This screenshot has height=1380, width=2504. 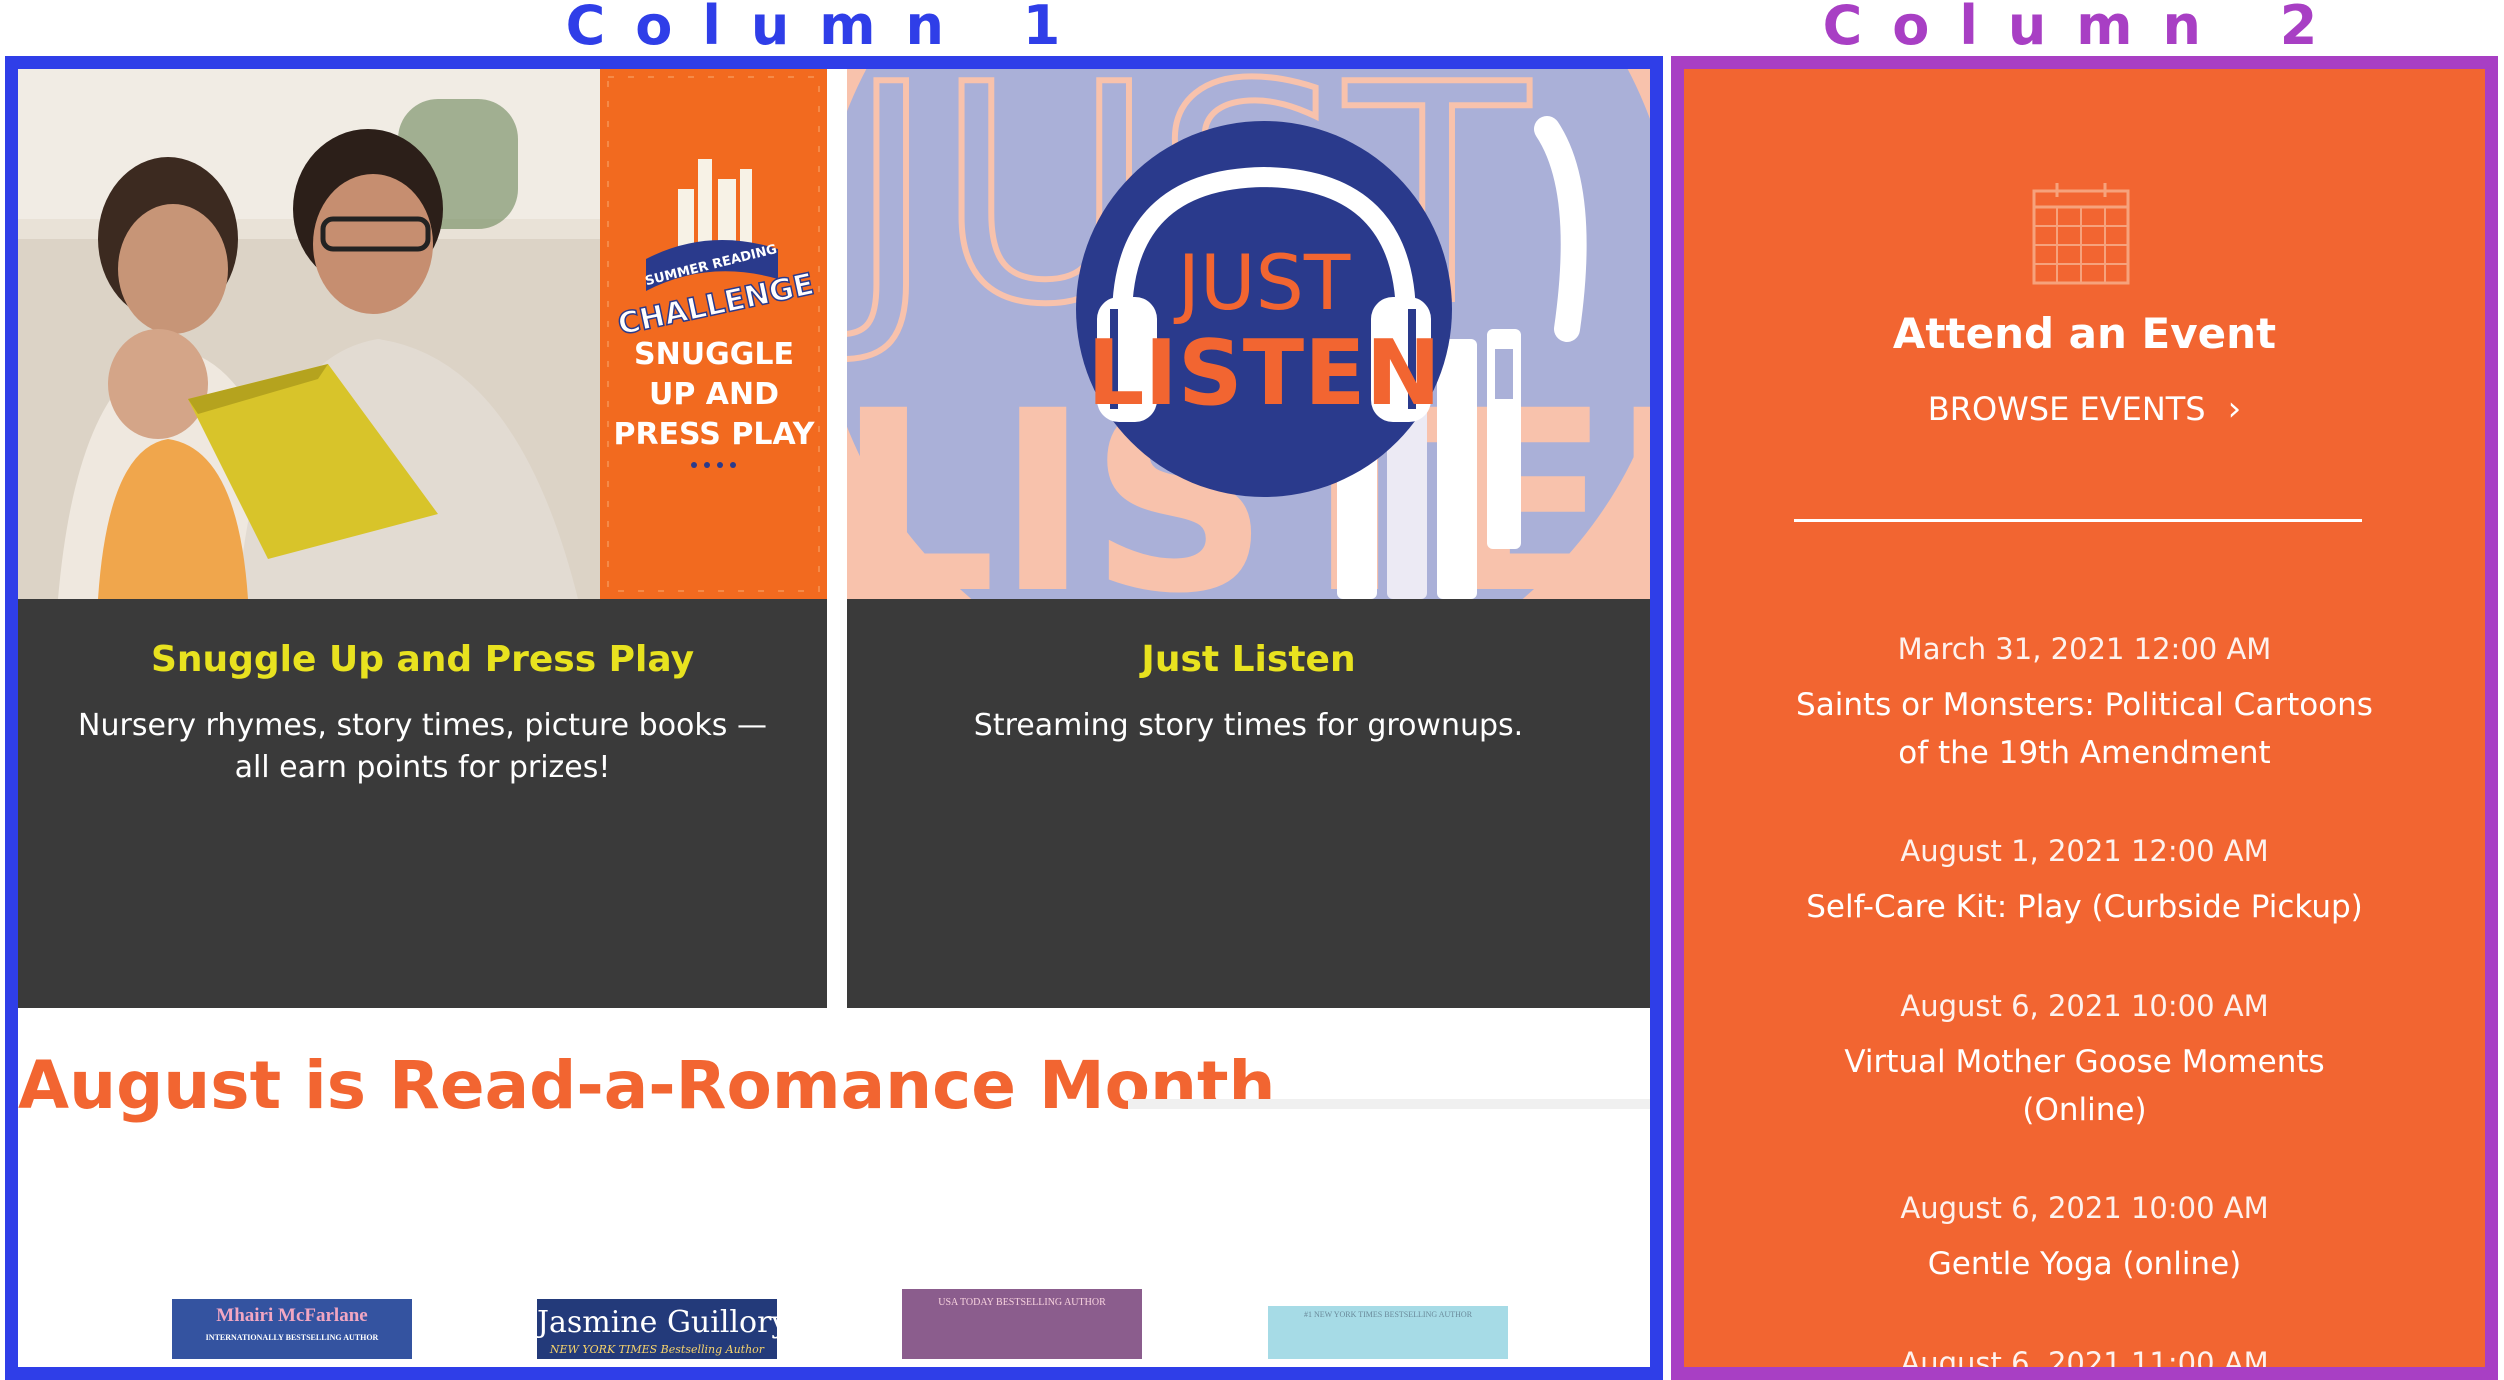 I want to click on event-title-link: Virtual Mother Goose Moments (Online), so click(x=2084, y=1086).